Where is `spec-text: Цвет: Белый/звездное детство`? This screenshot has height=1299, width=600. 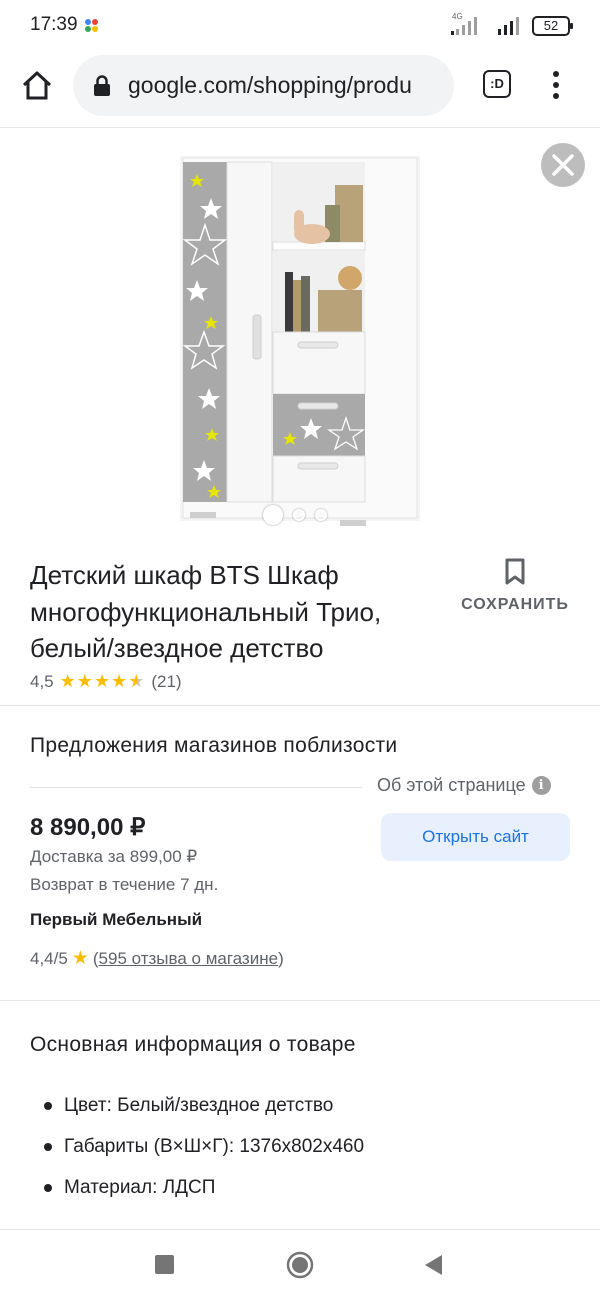
spec-text: Цвет: Белый/звездное детство is located at coordinates (199, 1105).